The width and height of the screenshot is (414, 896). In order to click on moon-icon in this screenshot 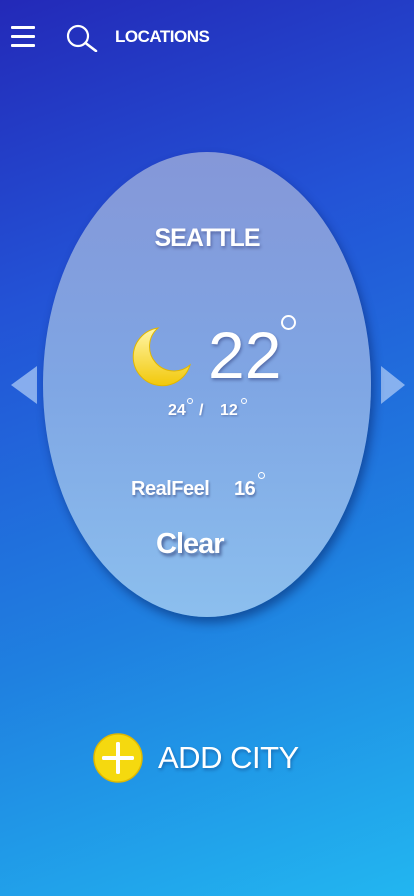, I will do `click(161, 357)`.